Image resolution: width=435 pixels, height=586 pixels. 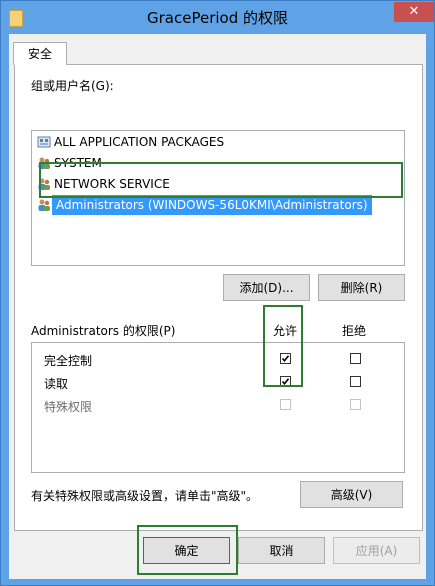 What do you see at coordinates (351, 494) in the screenshot?
I see `advanced-button: 高级(V)` at bounding box center [351, 494].